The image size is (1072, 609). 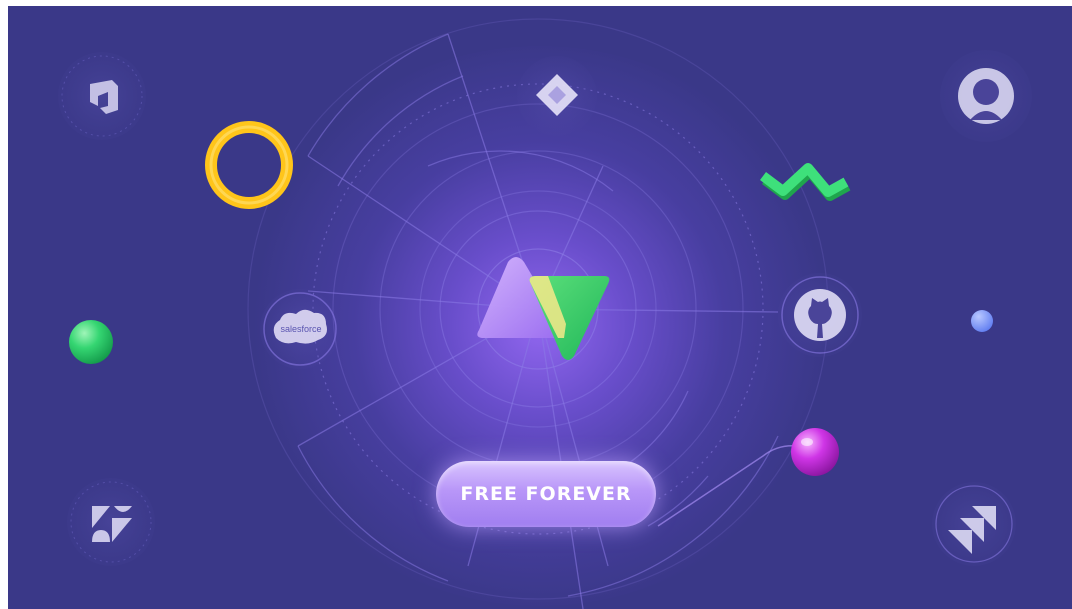 What do you see at coordinates (986, 96) in the screenshot?
I see `circle-logo-icon` at bounding box center [986, 96].